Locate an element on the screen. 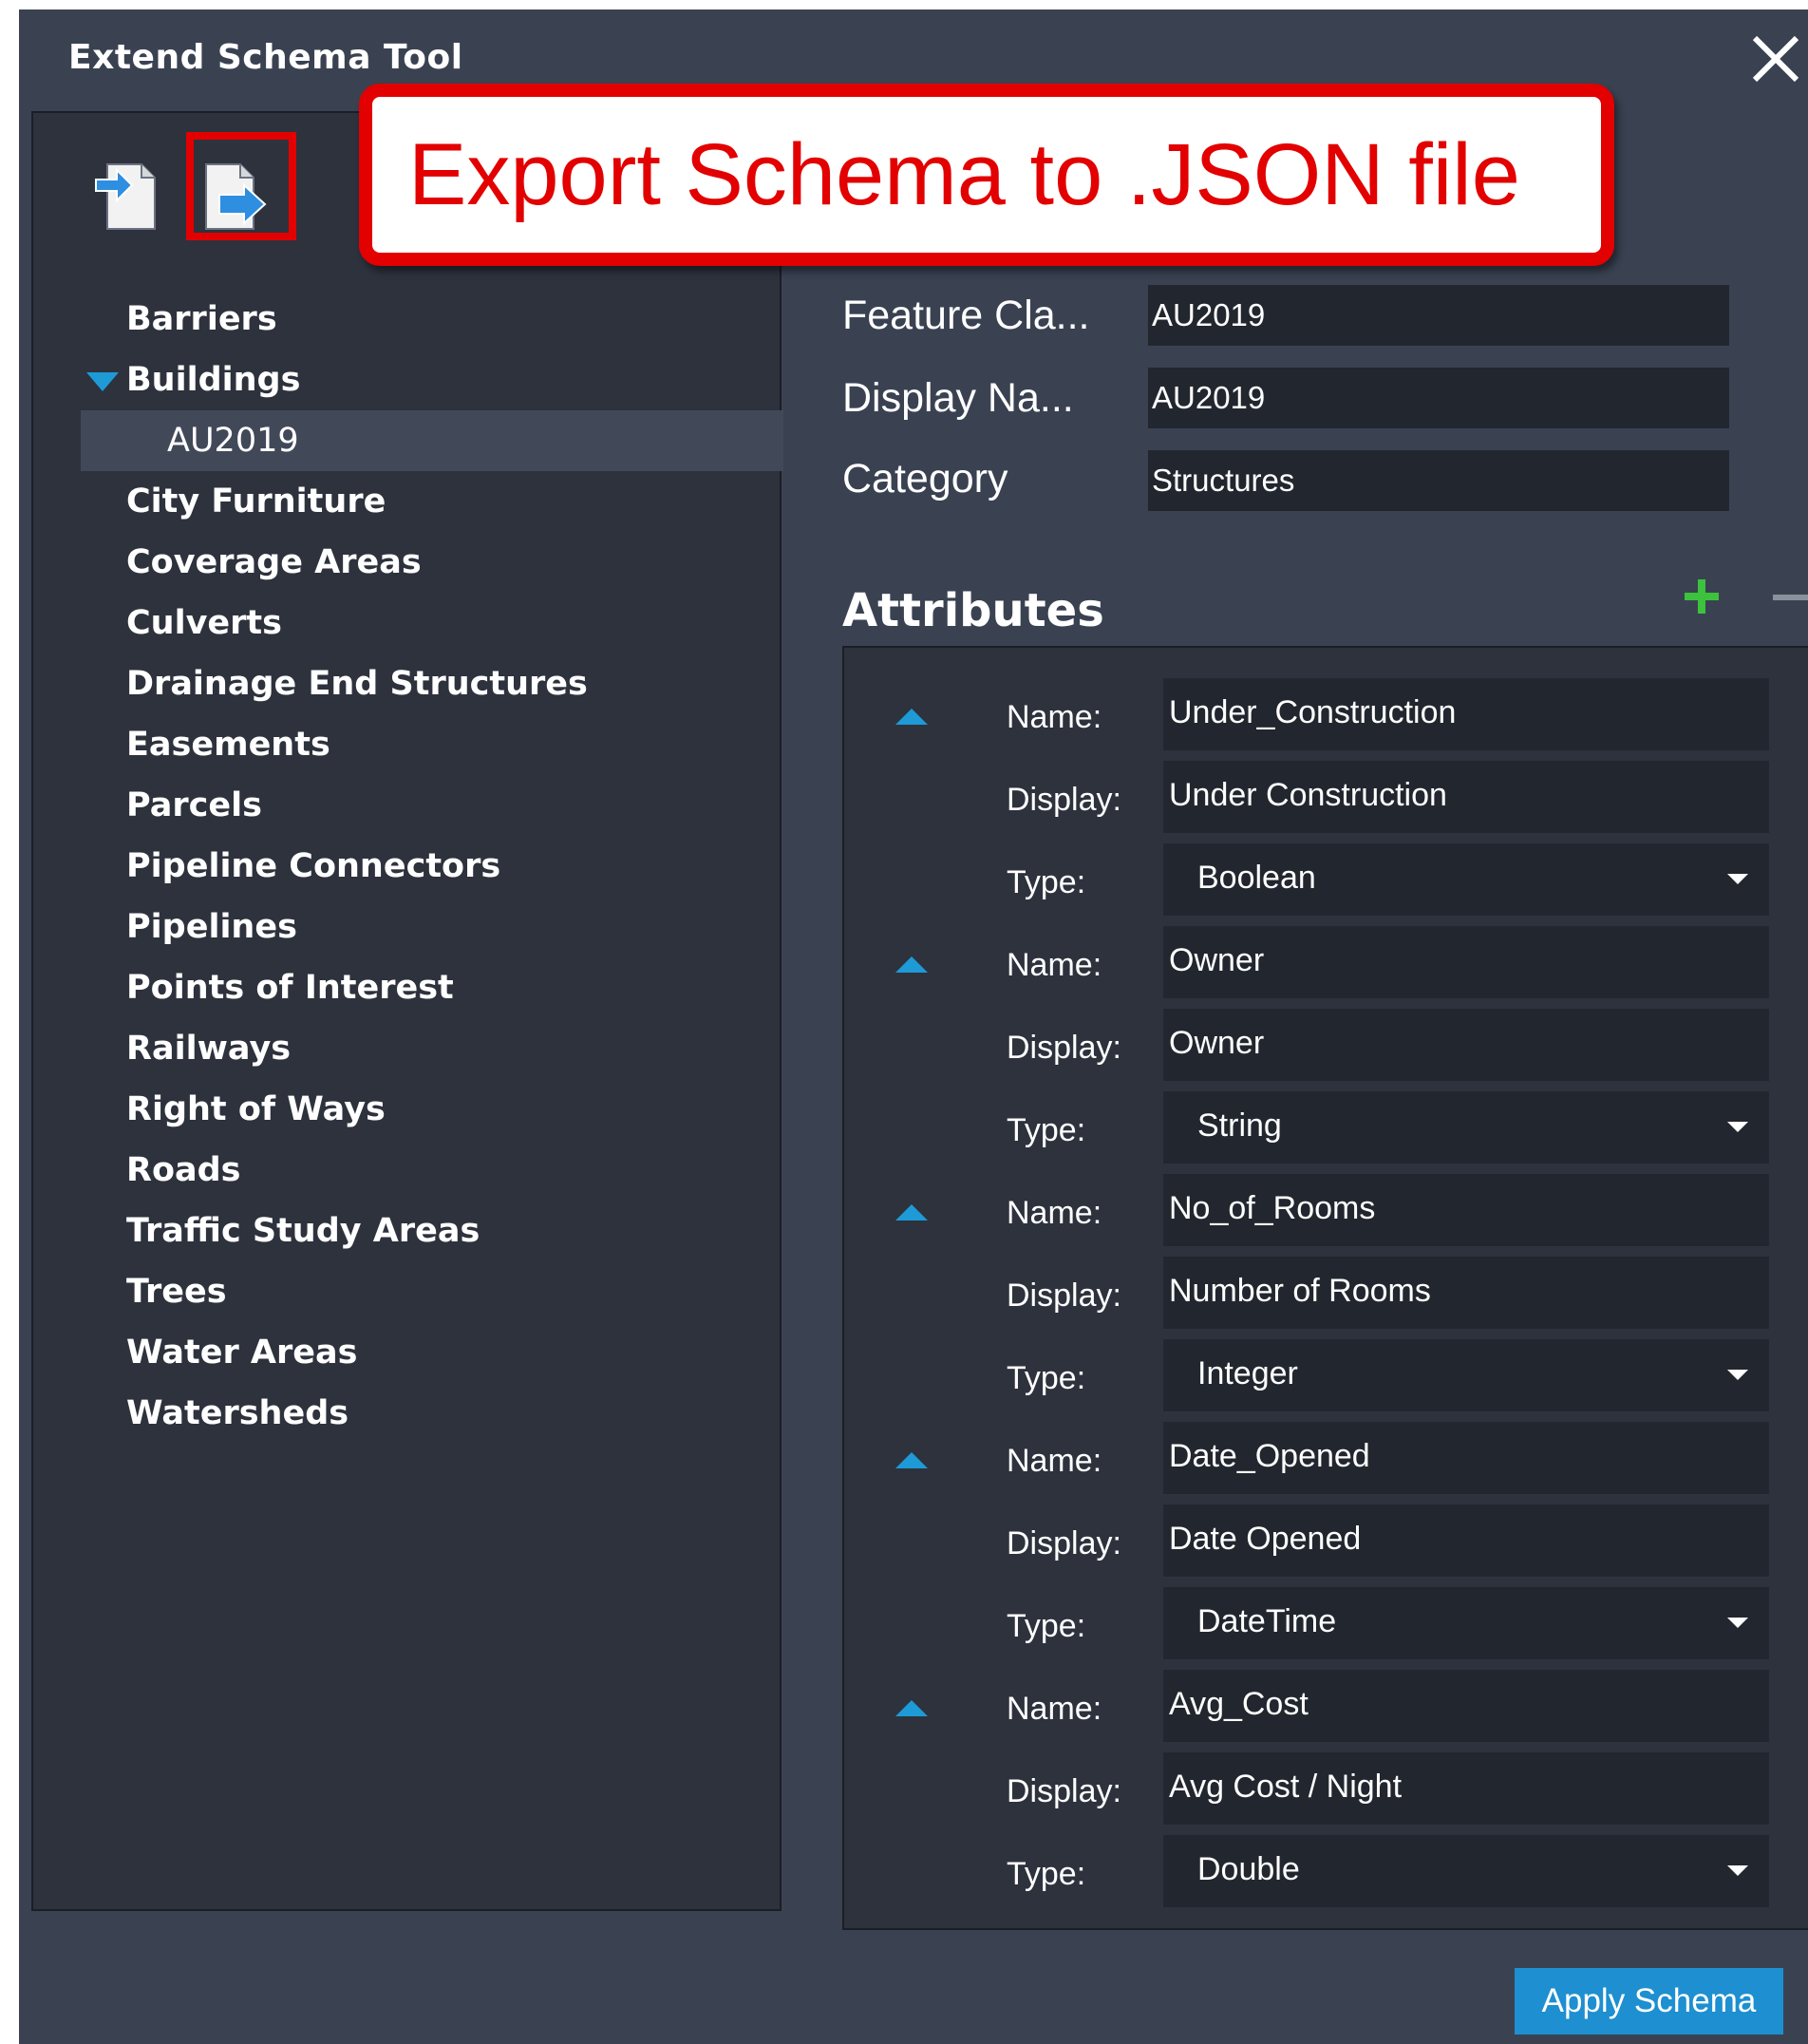 The image size is (1808, 2044). tree-item-label: Drainage End Structures is located at coordinates (357, 684).